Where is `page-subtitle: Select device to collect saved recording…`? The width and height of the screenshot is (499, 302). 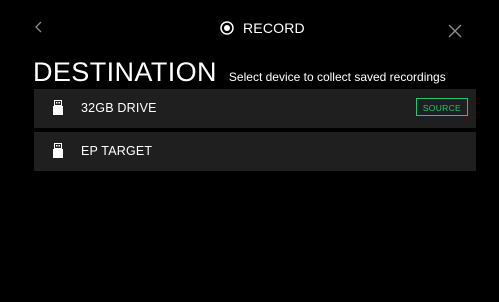
page-subtitle: Select device to collect saved recording… is located at coordinates (337, 77).